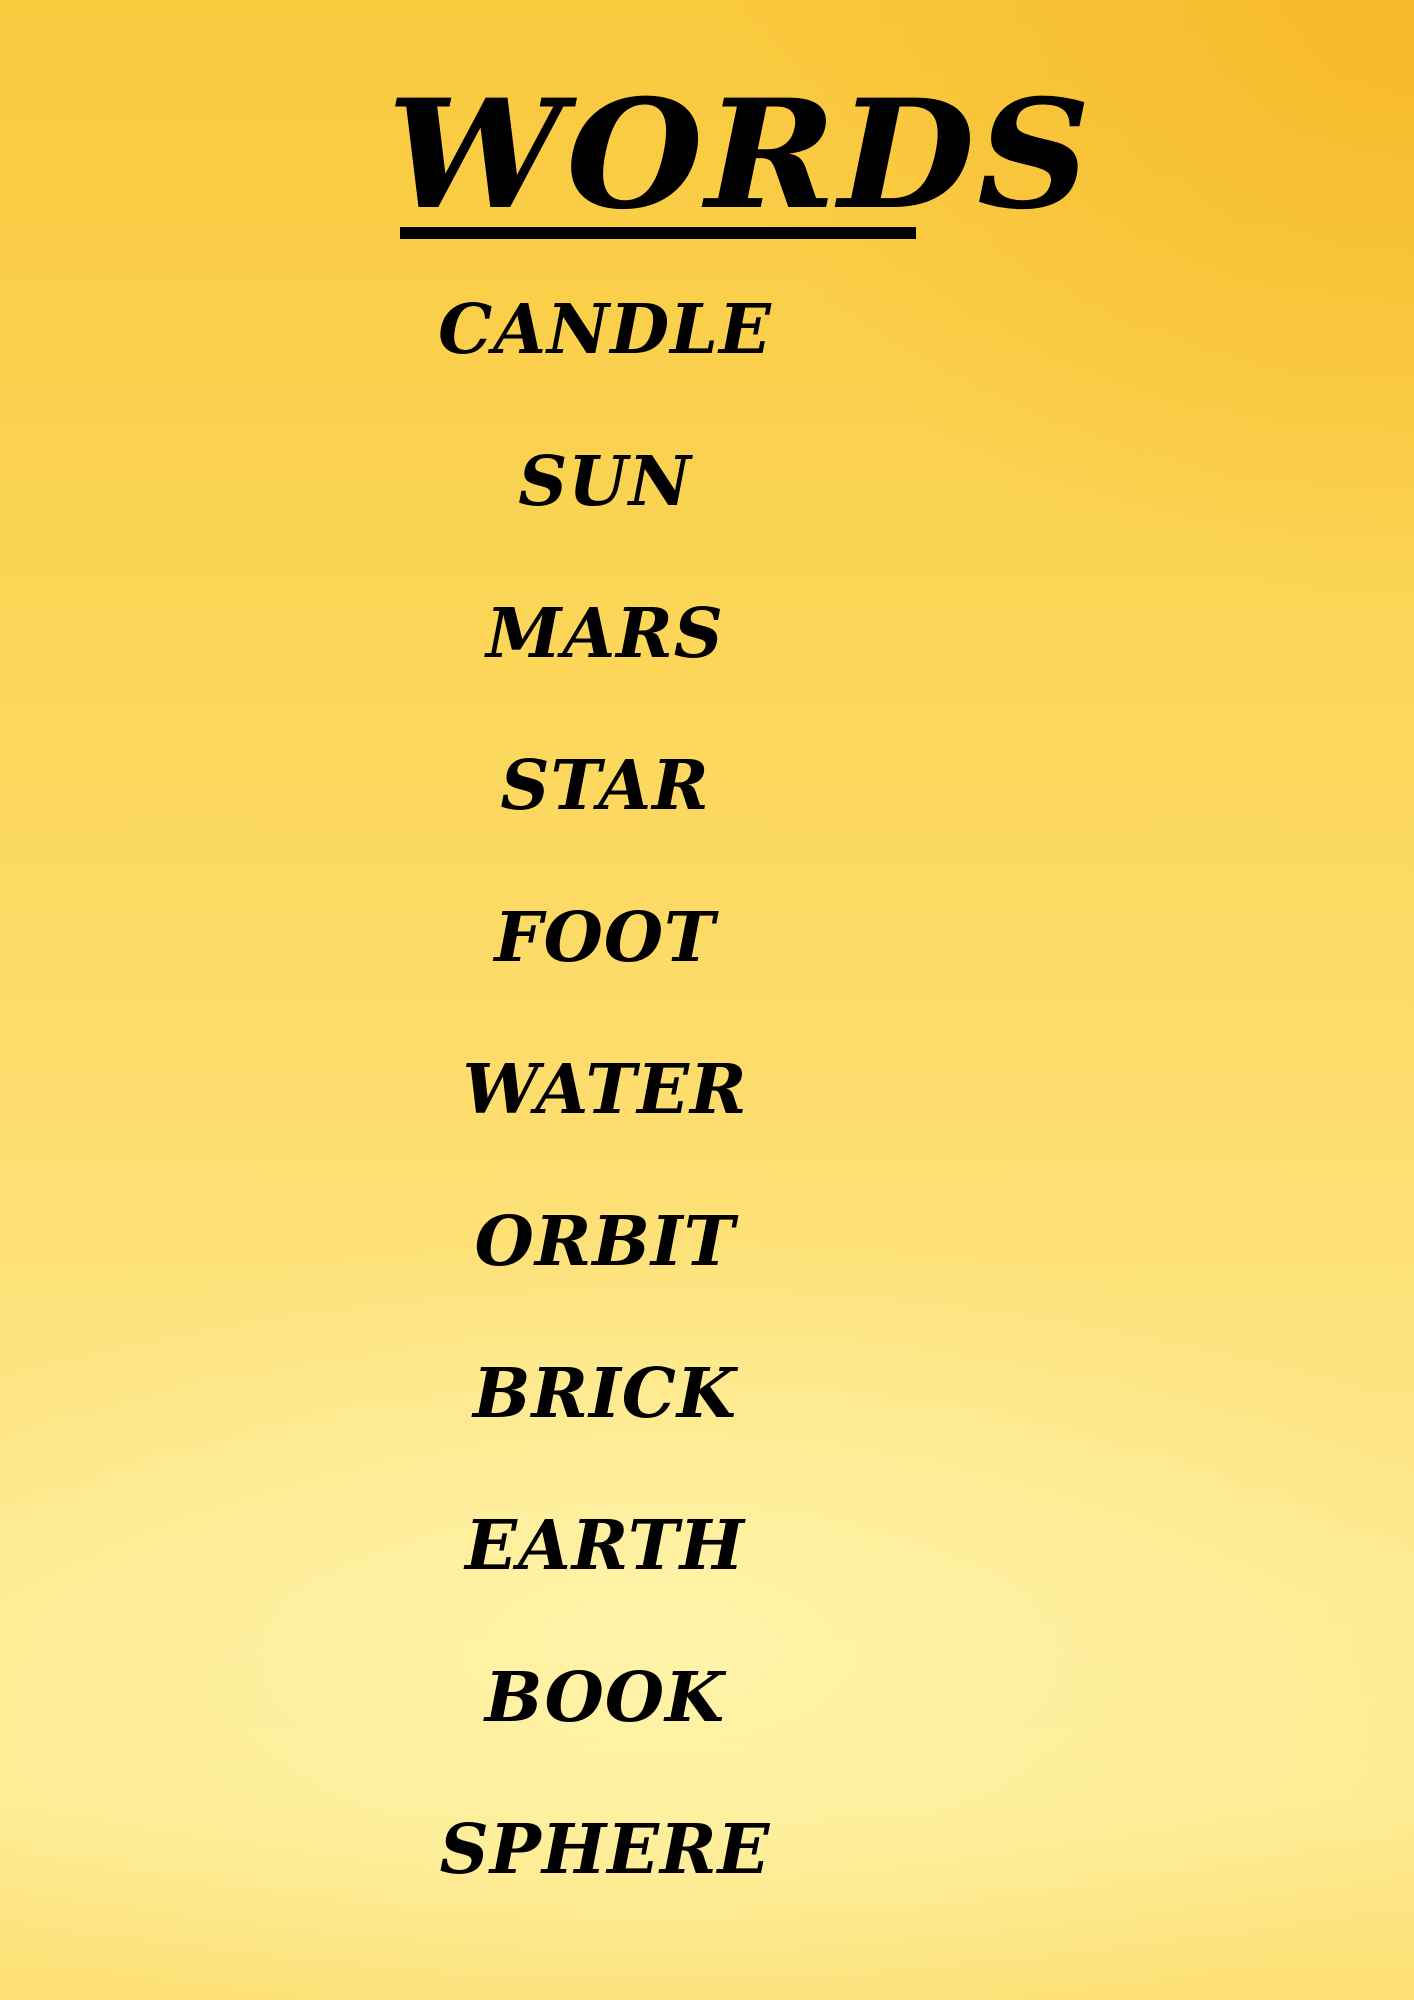 This screenshot has height=2000, width=1414. I want to click on word-item: STAR, so click(605, 786).